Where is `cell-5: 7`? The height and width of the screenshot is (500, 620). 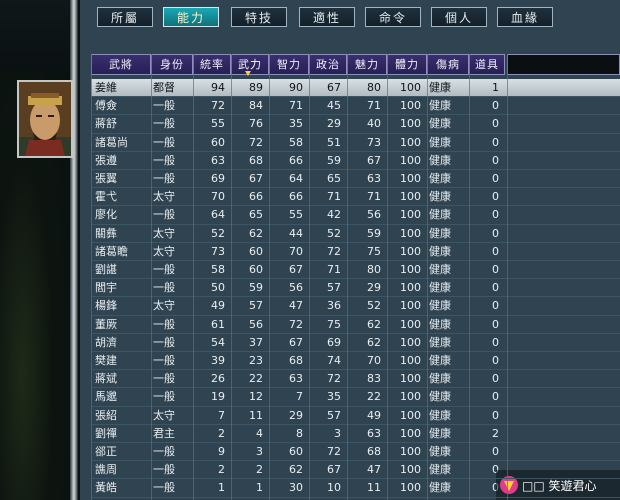
cell-5: 7 is located at coordinates (299, 397).